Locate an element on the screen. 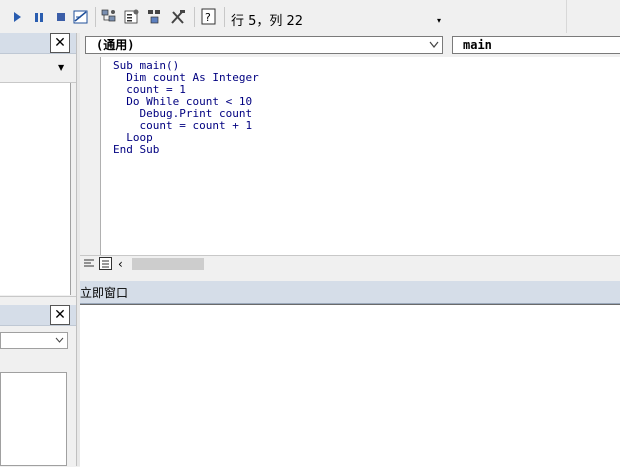 This screenshot has height=467, width=620. standard-toolbar: ? 行 5，列 22 ▾ is located at coordinates (310, 17).